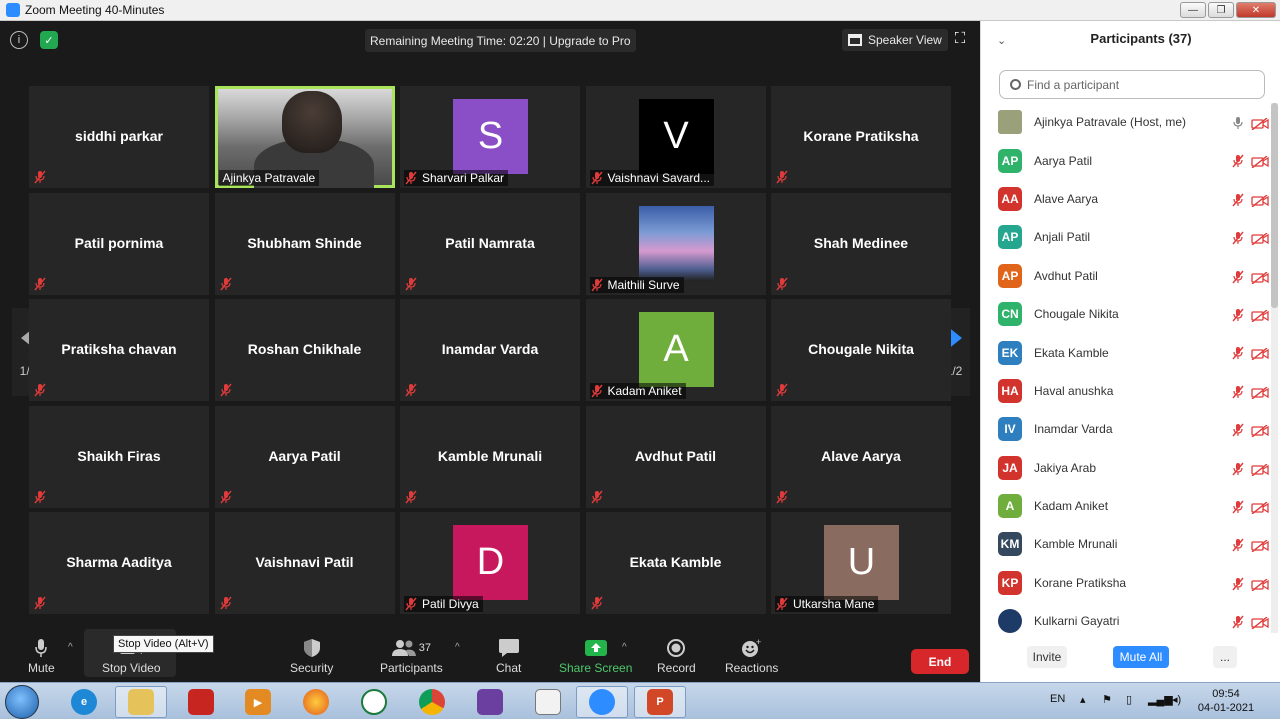 Image resolution: width=1280 pixels, height=719 pixels. I want to click on taskbar-internet-explorer: e, so click(84, 702).